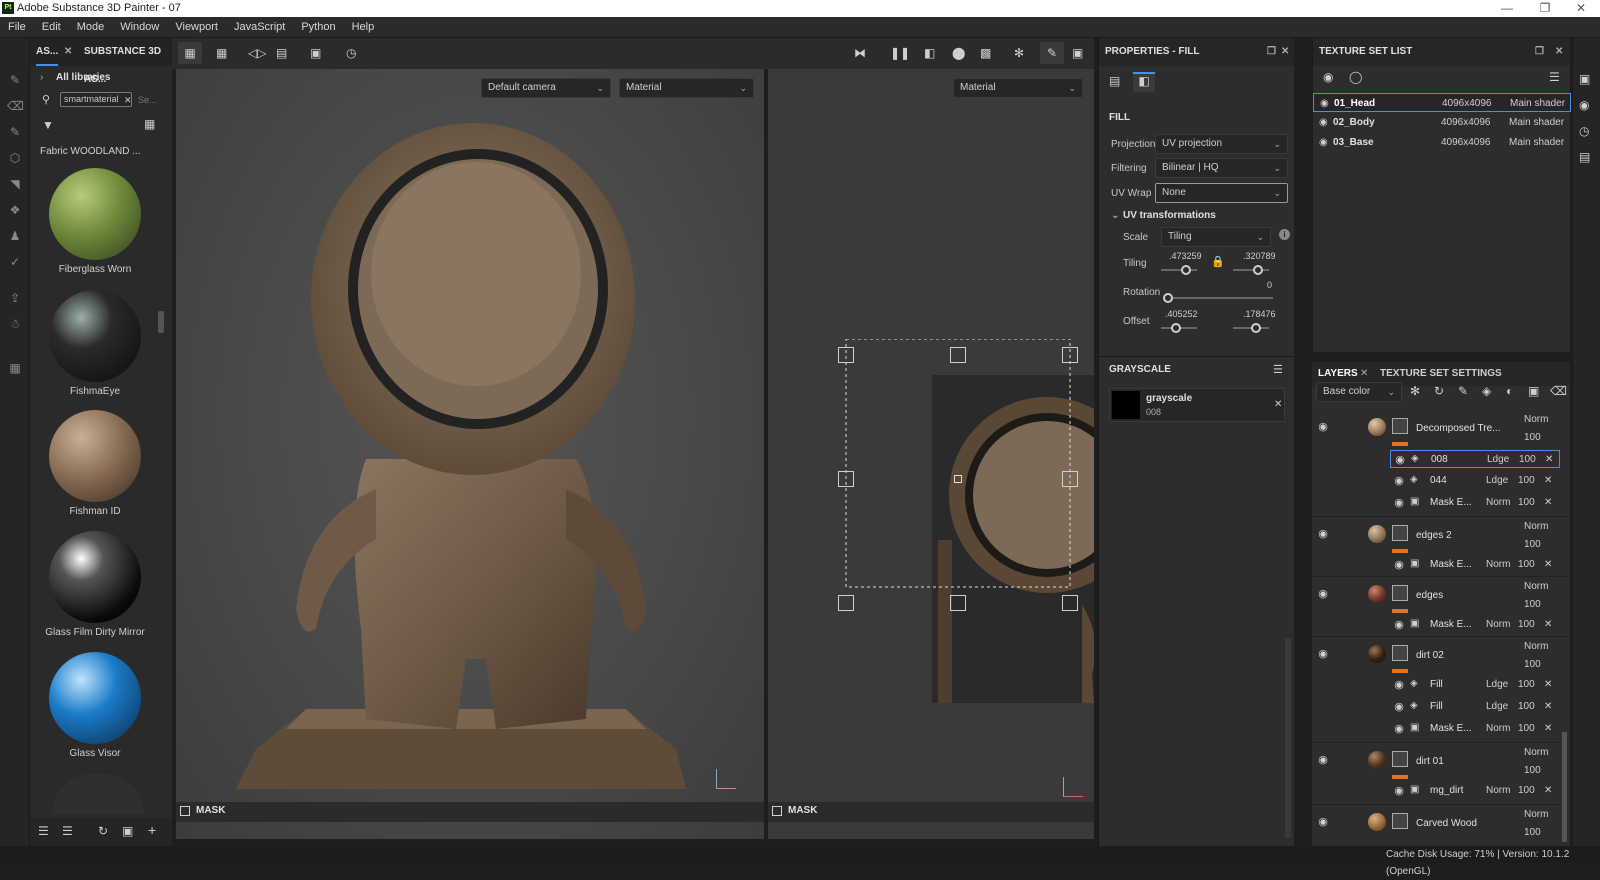 Image resolution: width=1600 pixels, height=880 pixels. What do you see at coordinates (15, 324) in the screenshot?
I see `bake-icon: ☃` at bounding box center [15, 324].